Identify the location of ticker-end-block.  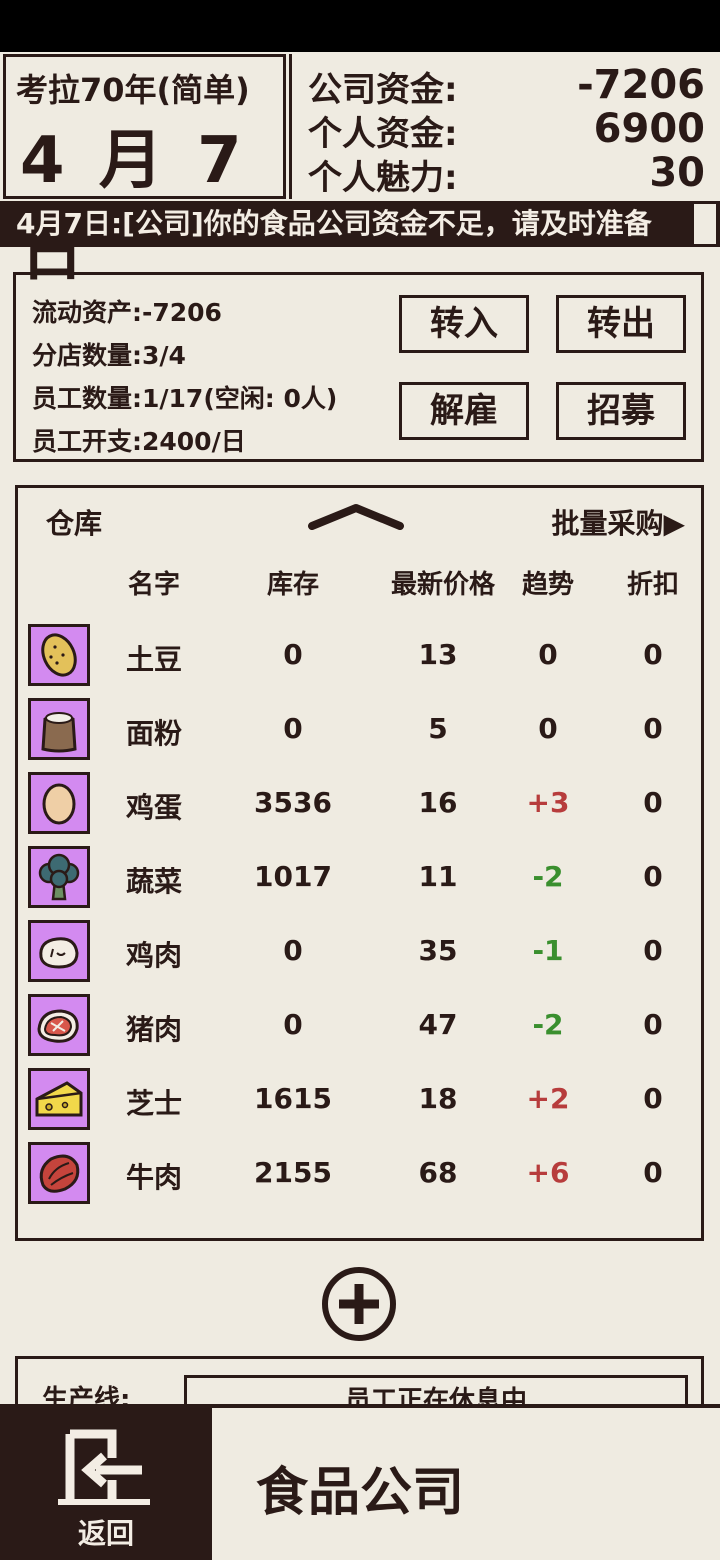
(705, 224).